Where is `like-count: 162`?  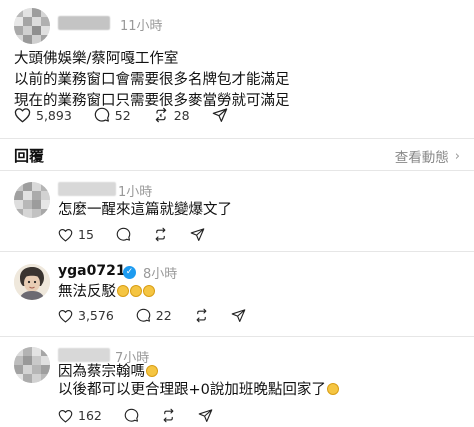 like-count: 162 is located at coordinates (90, 415).